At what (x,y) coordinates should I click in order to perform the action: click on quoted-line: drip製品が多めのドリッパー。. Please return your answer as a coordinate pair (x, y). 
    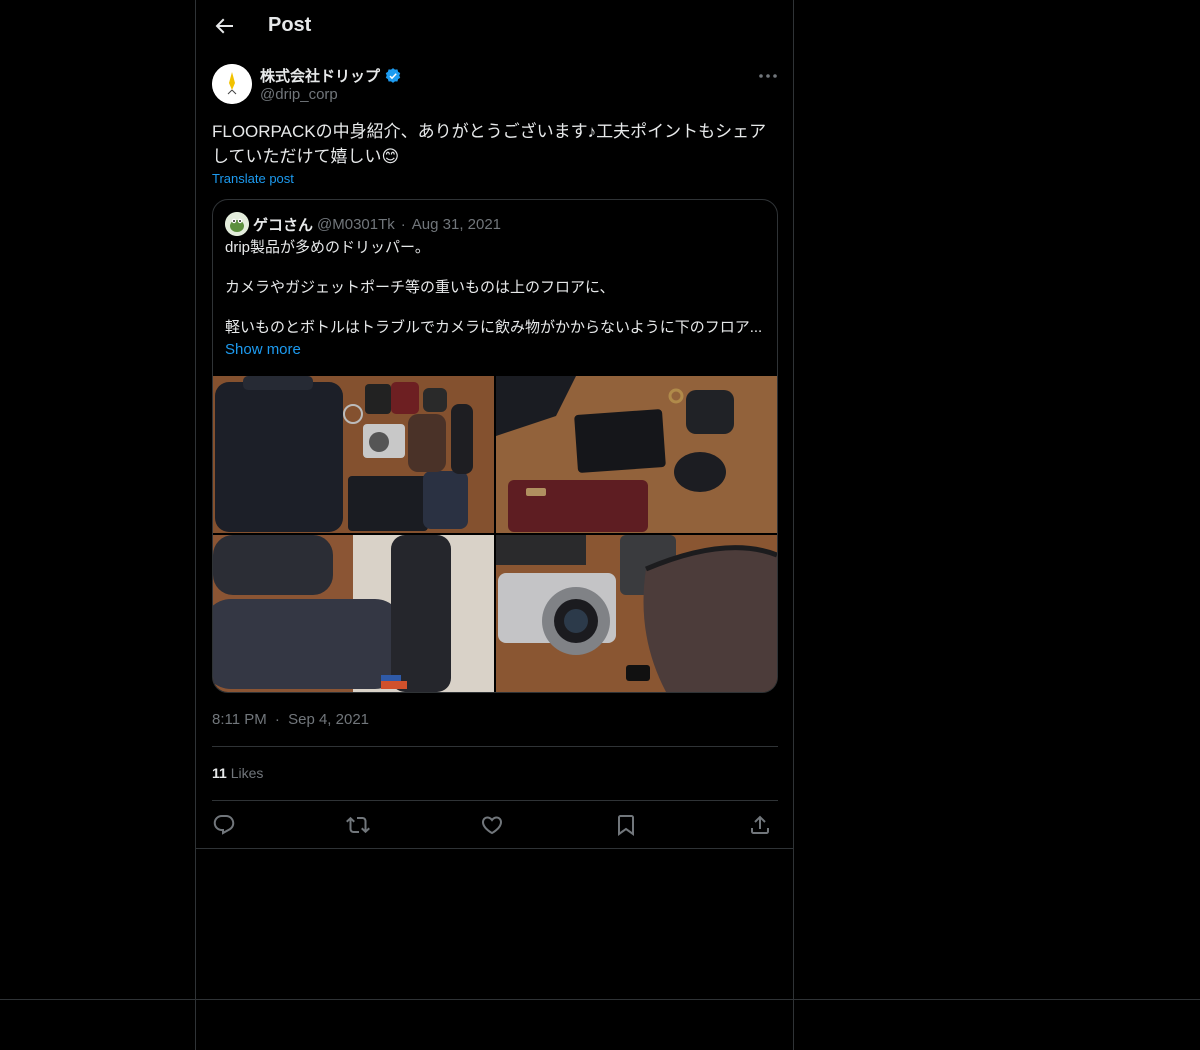
    Looking at the image, I should click on (327, 247).